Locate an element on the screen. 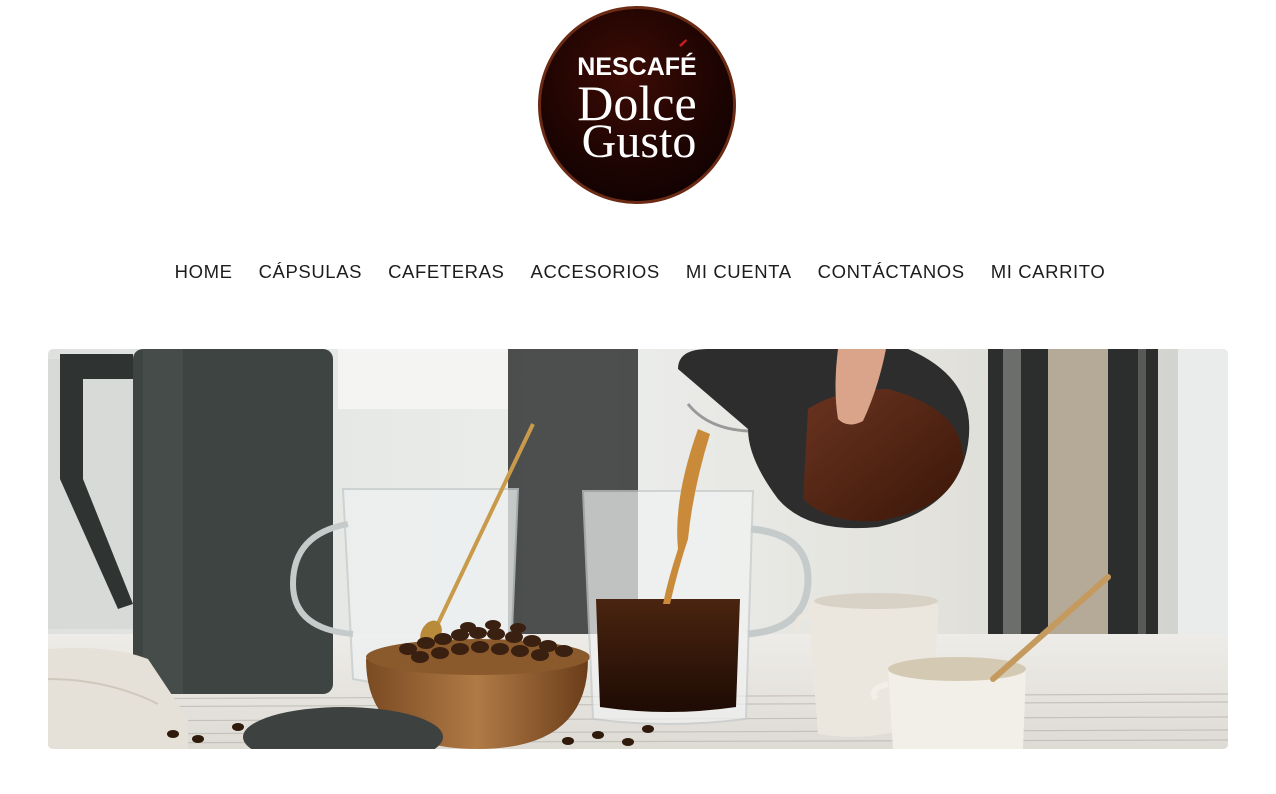 The image size is (1276, 794). dolce-gusto-logo-icon: NESCAFÉ Dolce Gusto is located at coordinates (637, 105).